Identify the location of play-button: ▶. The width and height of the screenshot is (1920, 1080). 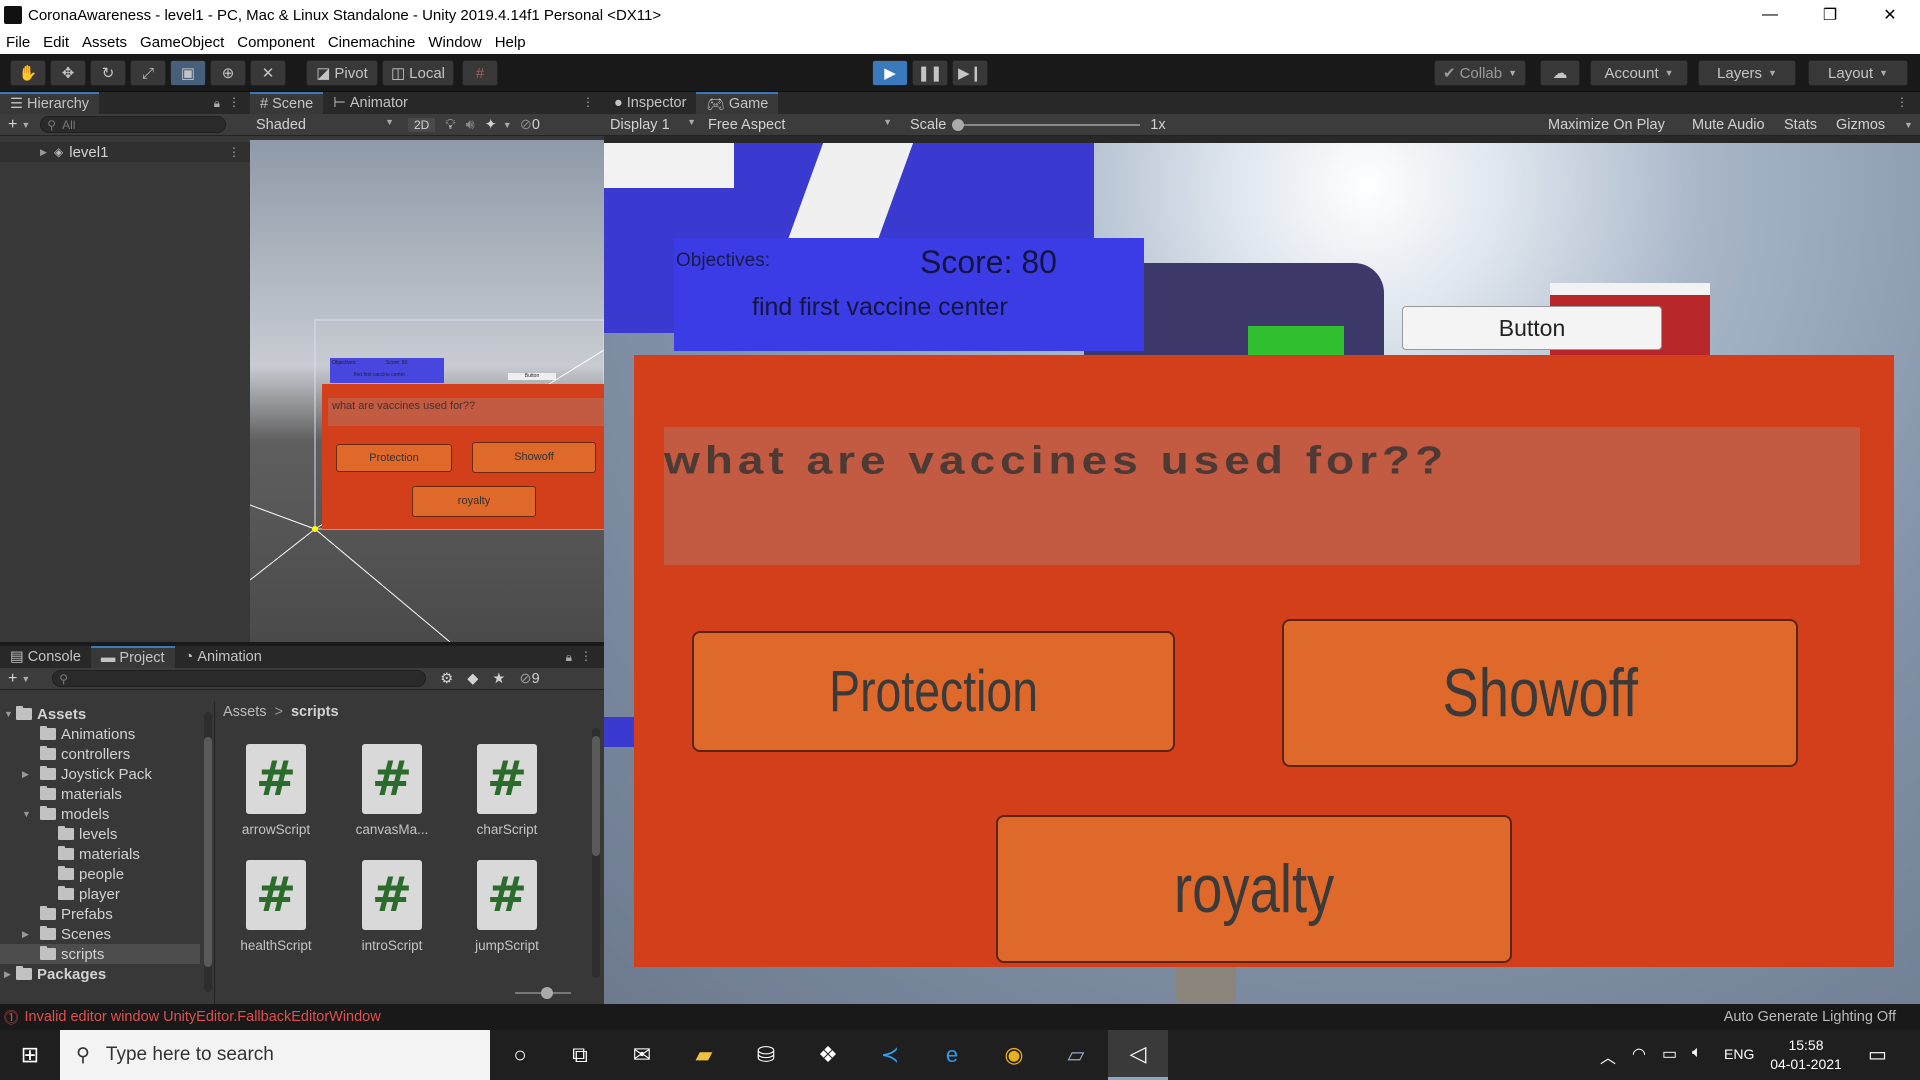
(890, 73).